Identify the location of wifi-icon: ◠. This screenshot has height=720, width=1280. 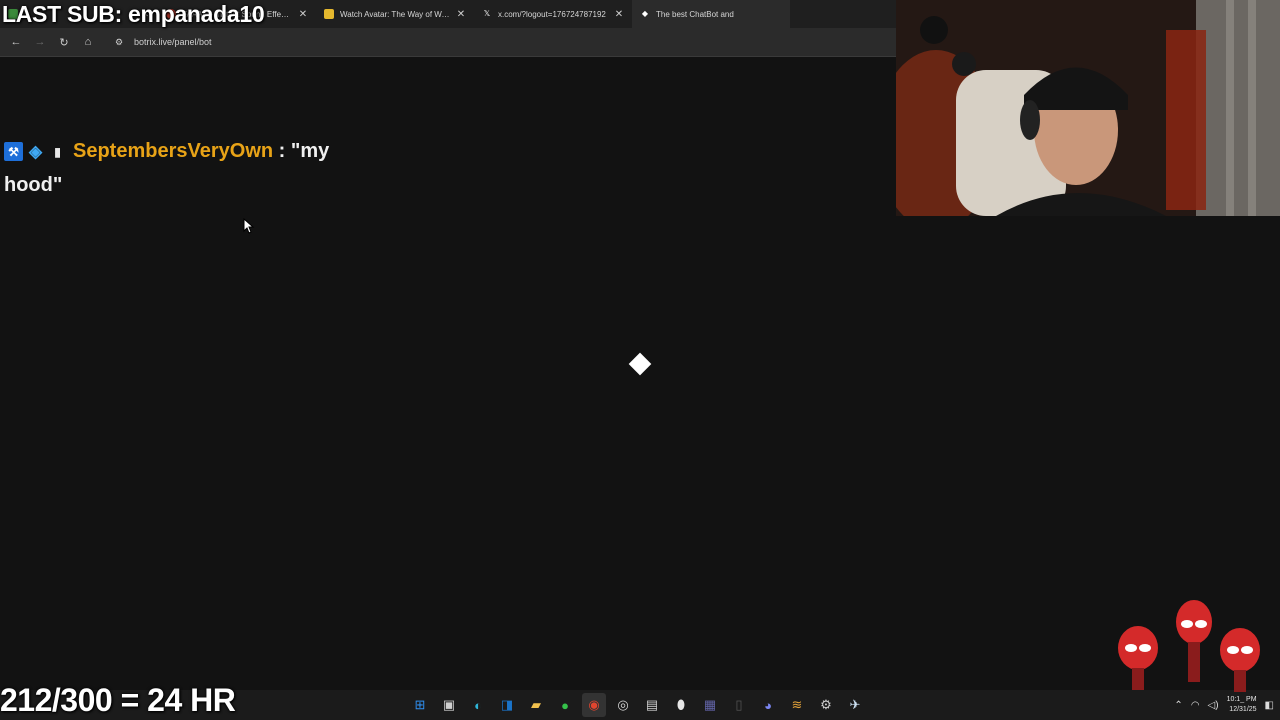
(1195, 705).